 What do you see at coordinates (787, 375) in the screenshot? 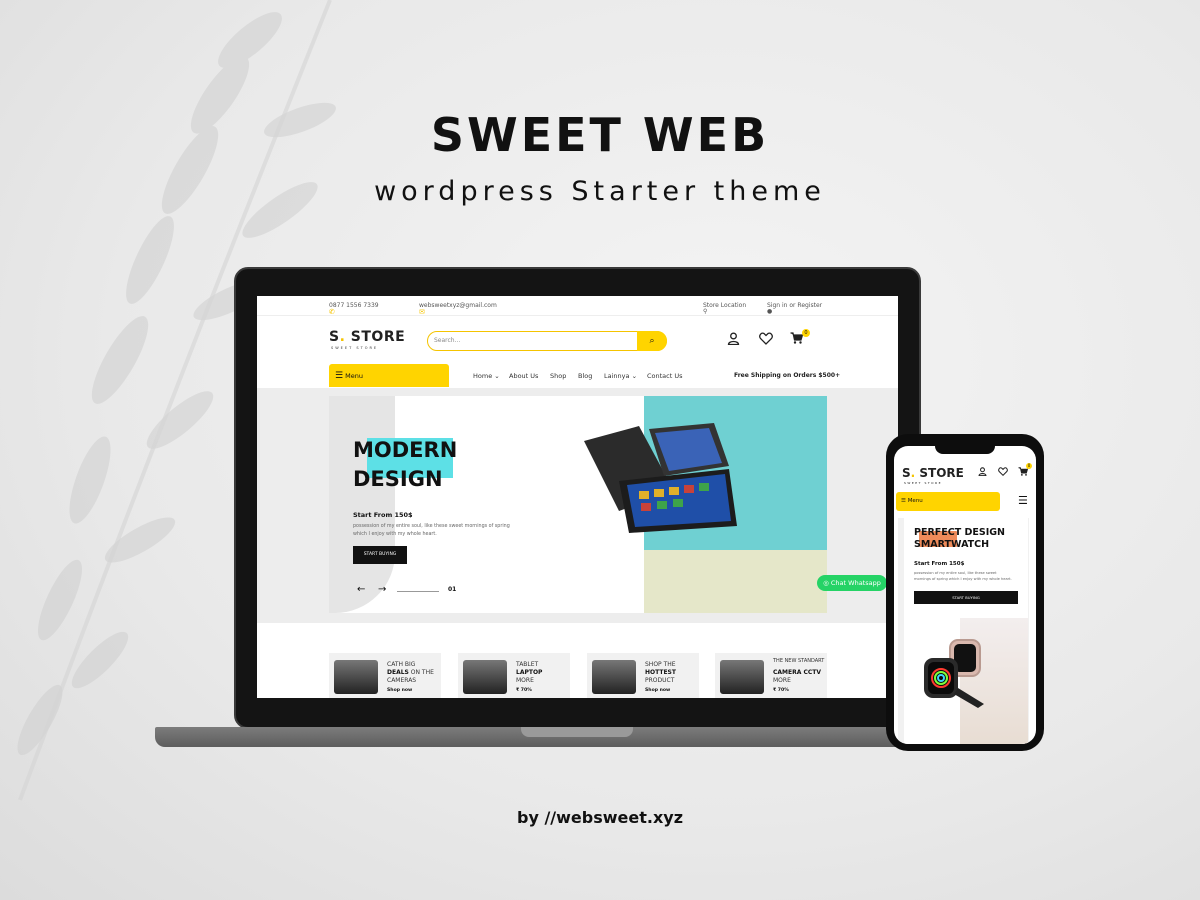
I see `free-shipping-note: Free Shipping on Orders $500+` at bounding box center [787, 375].